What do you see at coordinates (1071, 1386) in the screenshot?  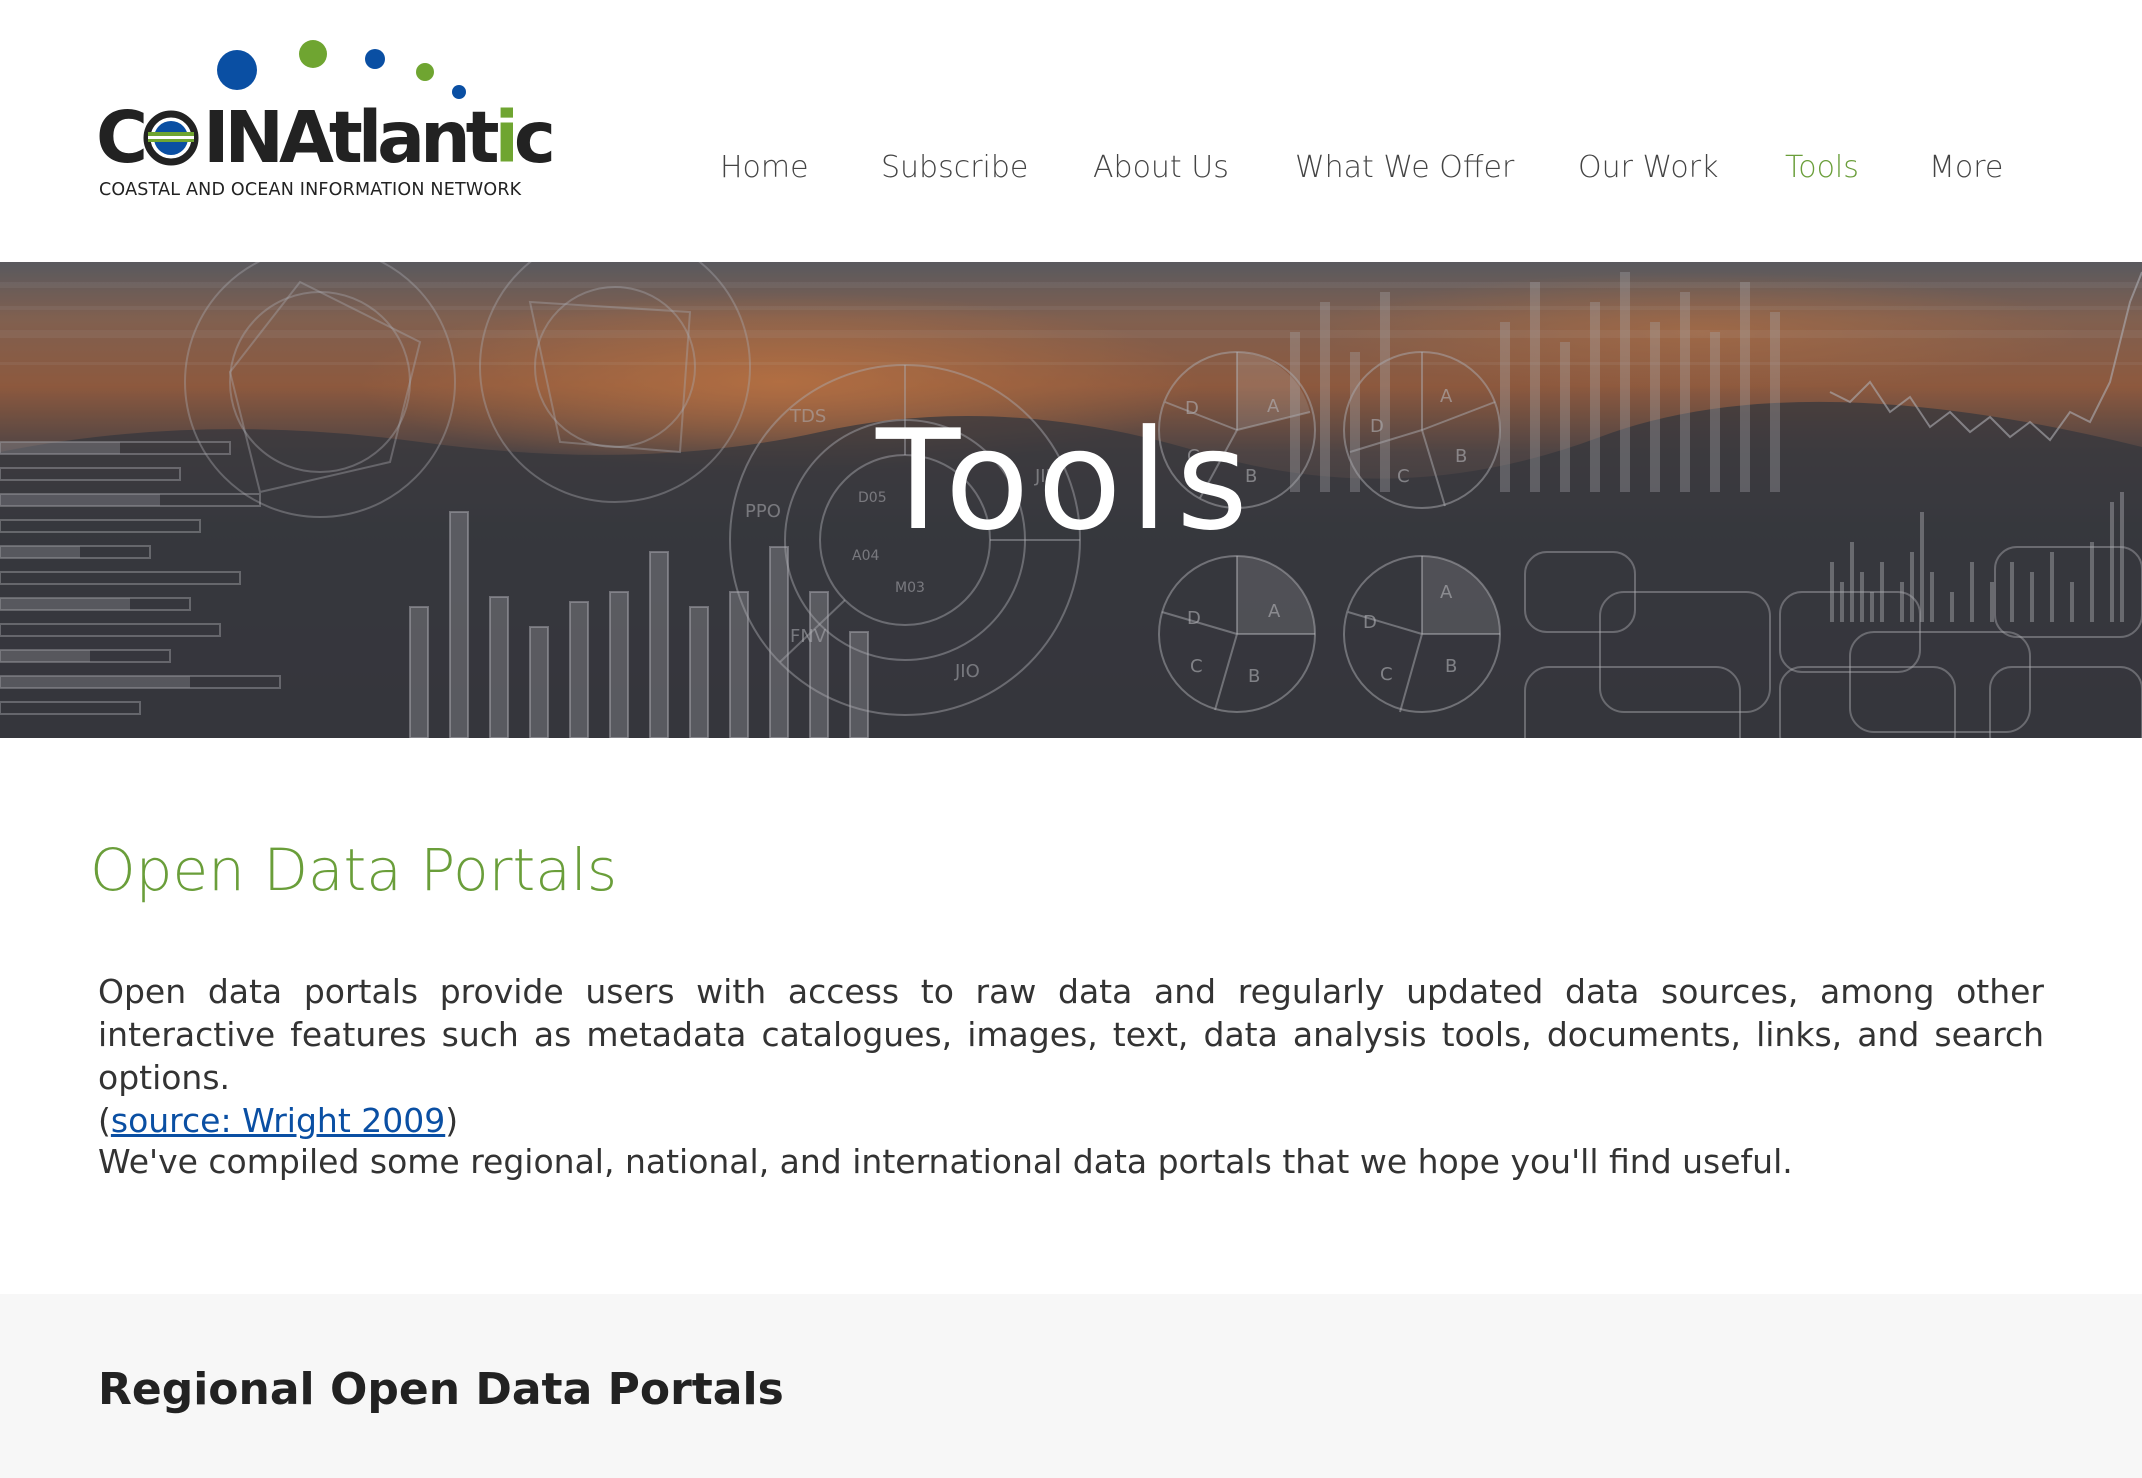 I see `regional-section: Regional Open Data Portals` at bounding box center [1071, 1386].